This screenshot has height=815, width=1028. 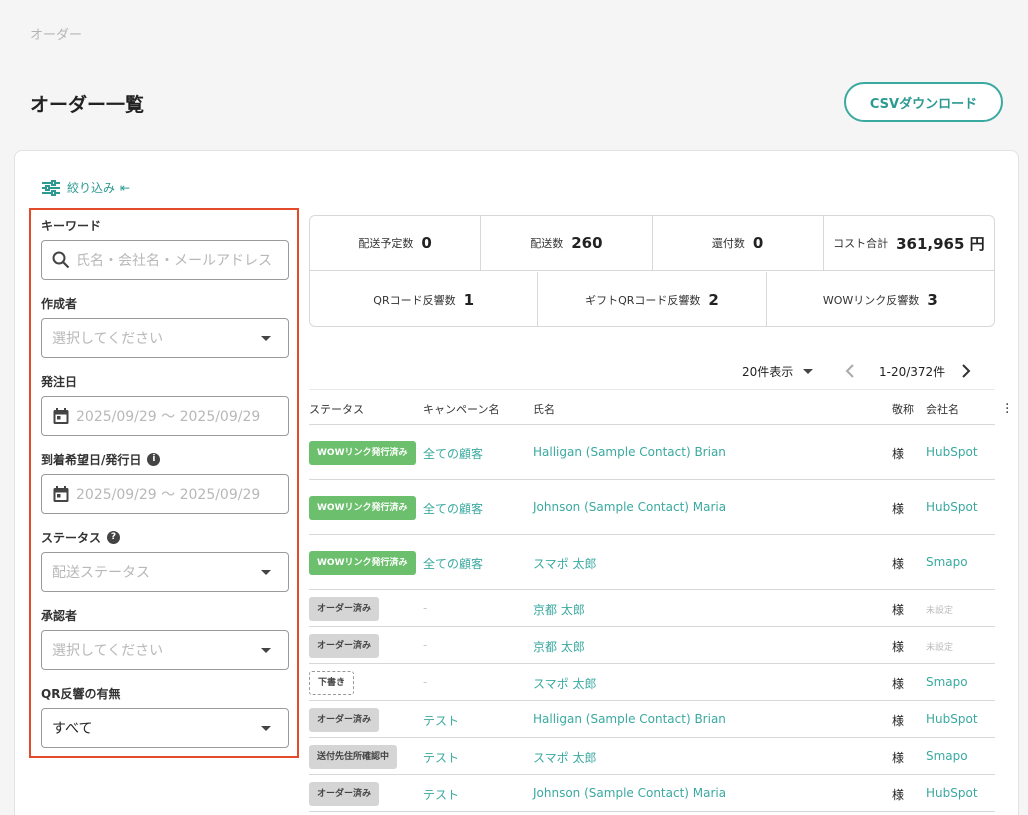 I want to click on creator-placeholder: 選択してください, so click(x=108, y=339).